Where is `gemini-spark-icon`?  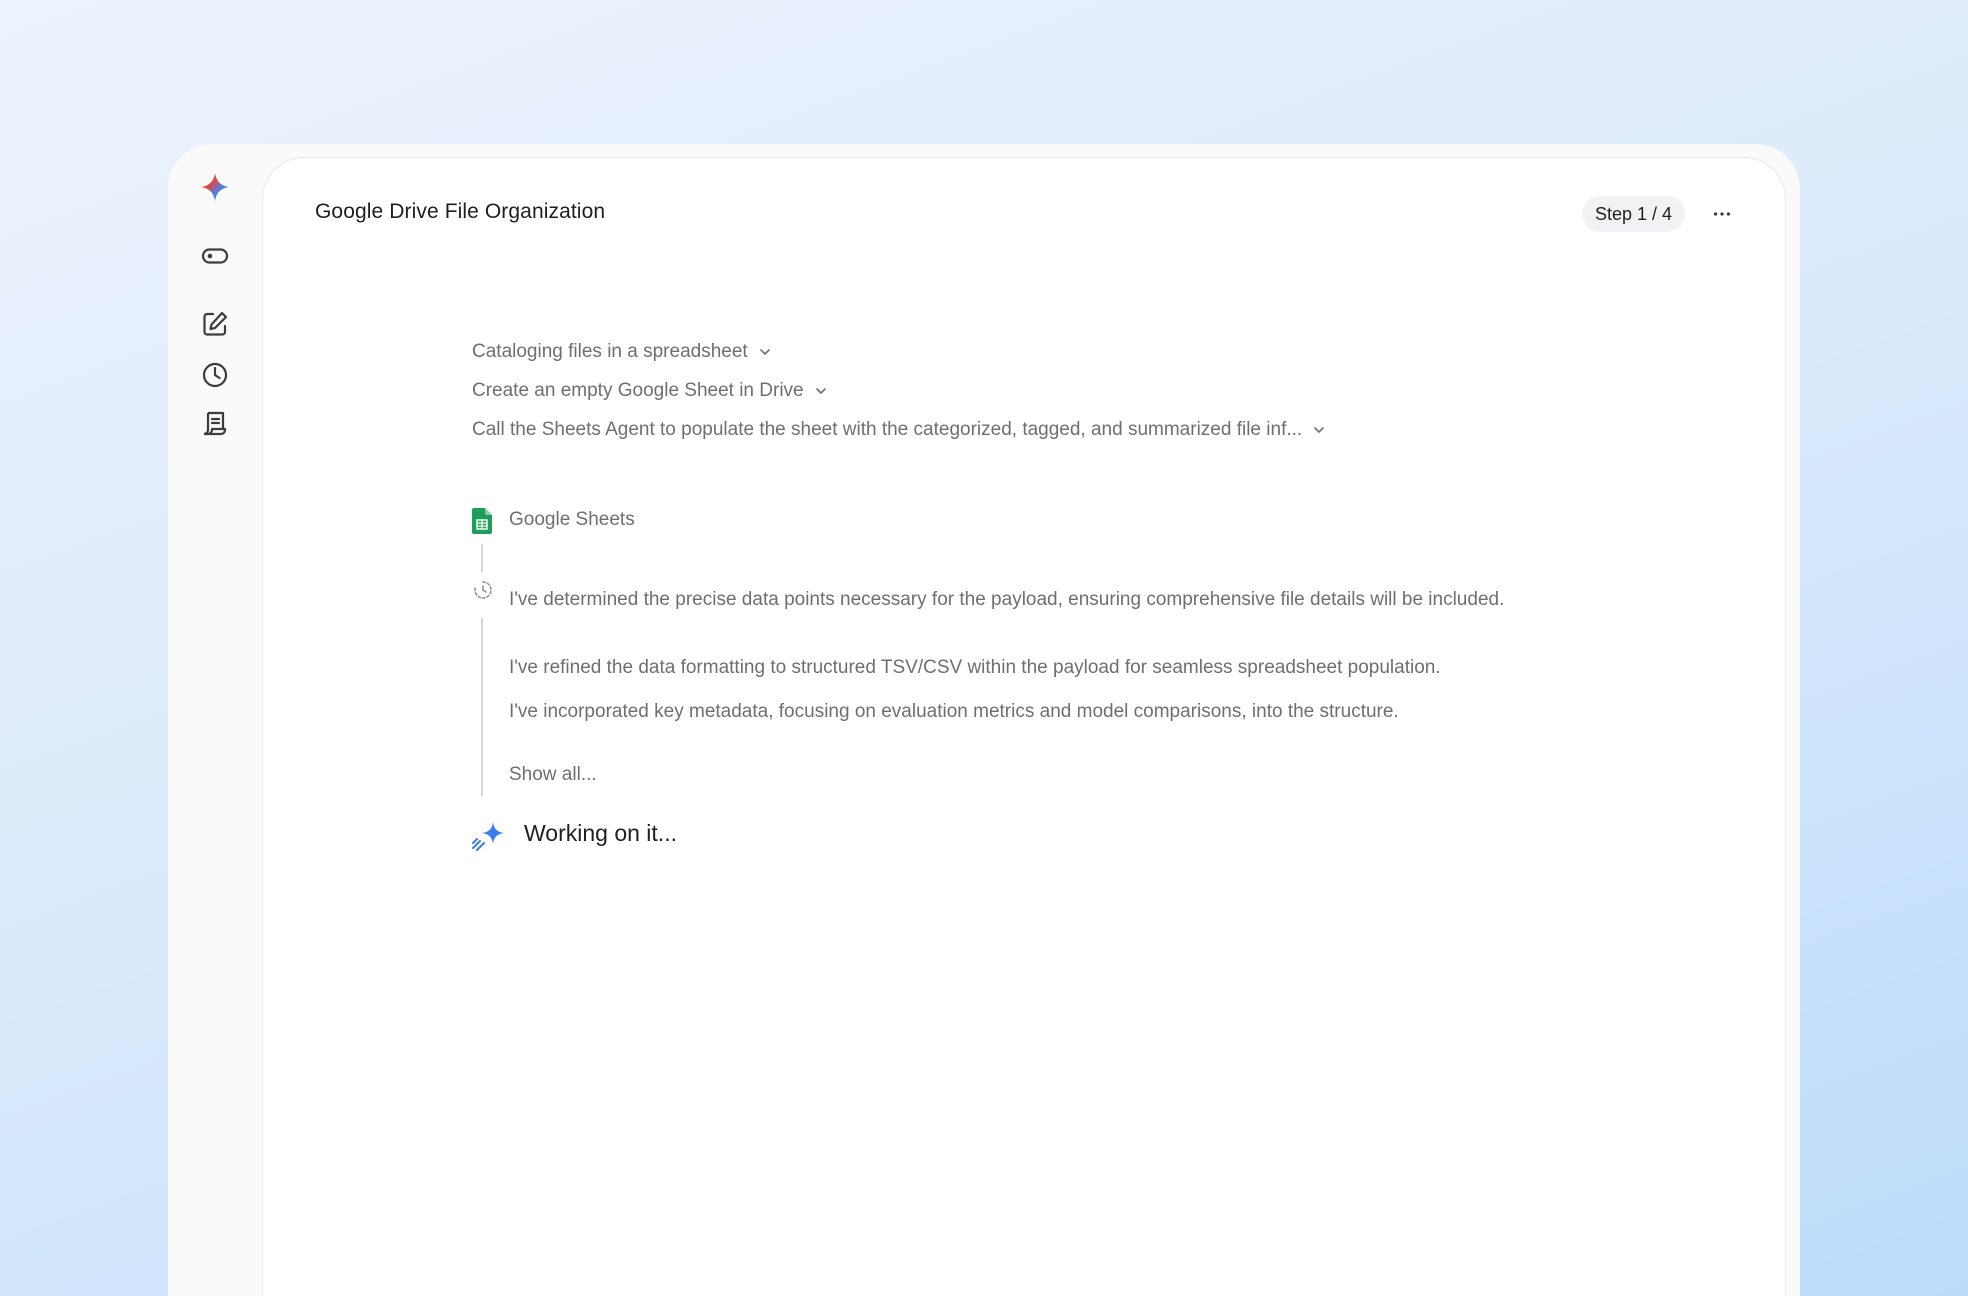
gemini-spark-icon is located at coordinates (215, 187).